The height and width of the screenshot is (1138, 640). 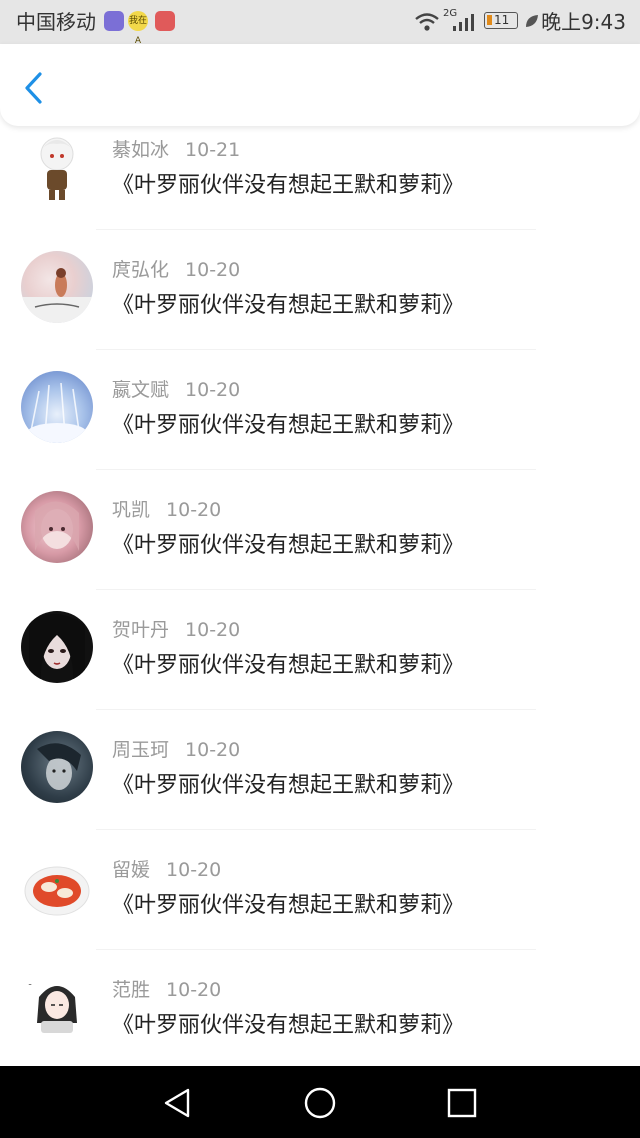 What do you see at coordinates (532, 21) in the screenshot?
I see `leaf-icon` at bounding box center [532, 21].